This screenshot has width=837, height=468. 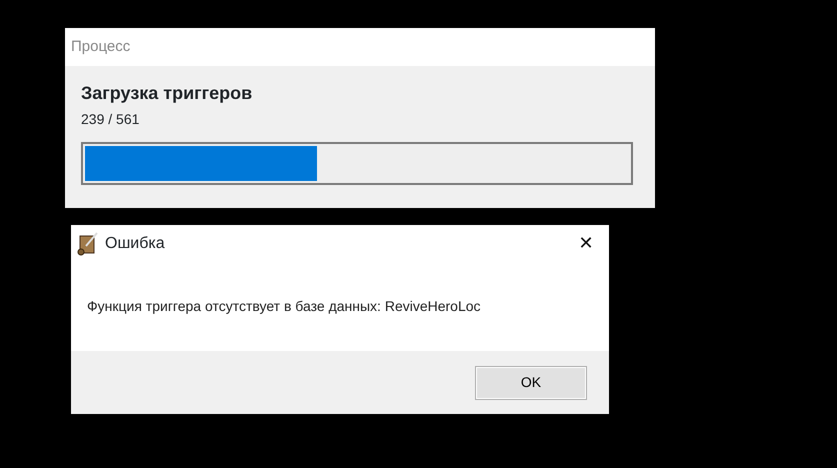 What do you see at coordinates (586, 243) in the screenshot?
I see `close-button: ✕` at bounding box center [586, 243].